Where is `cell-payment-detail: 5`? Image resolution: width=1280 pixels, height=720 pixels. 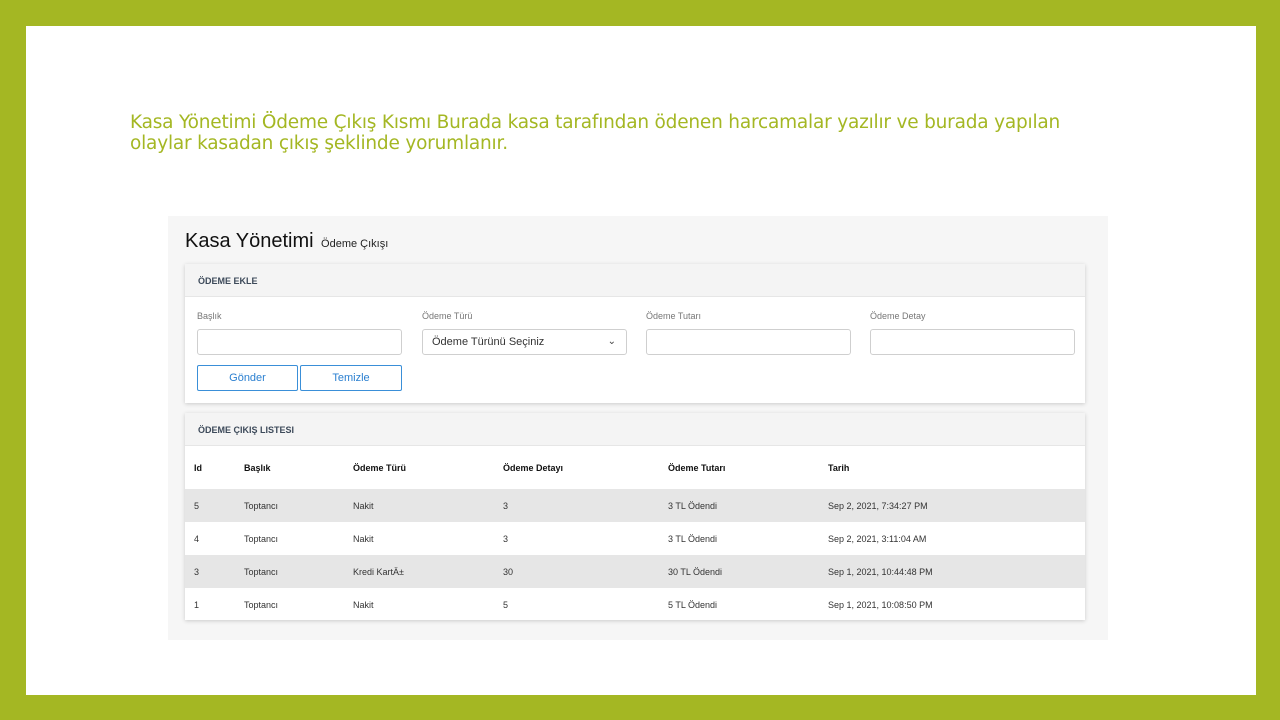
cell-payment-detail: 5 is located at coordinates (506, 604).